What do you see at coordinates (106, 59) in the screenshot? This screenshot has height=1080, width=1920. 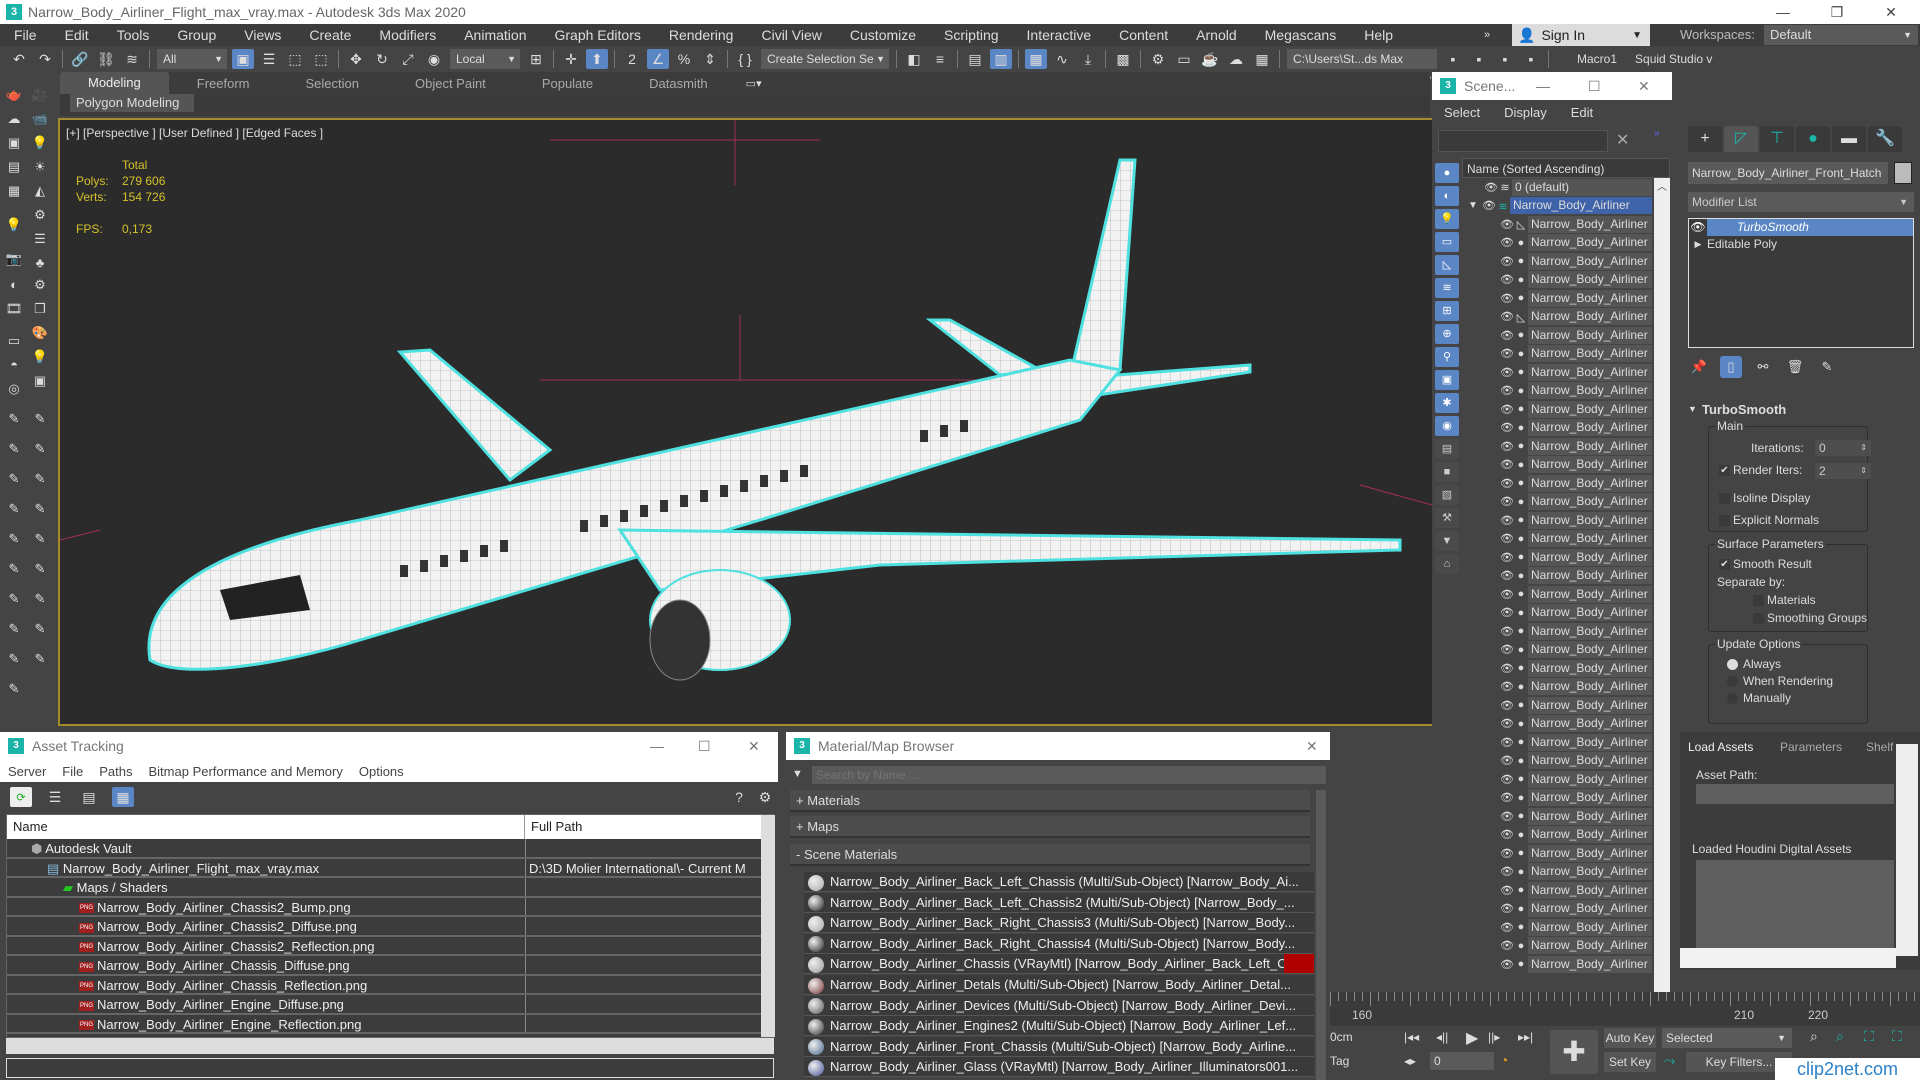 I see `unlink-icon: ⛓` at bounding box center [106, 59].